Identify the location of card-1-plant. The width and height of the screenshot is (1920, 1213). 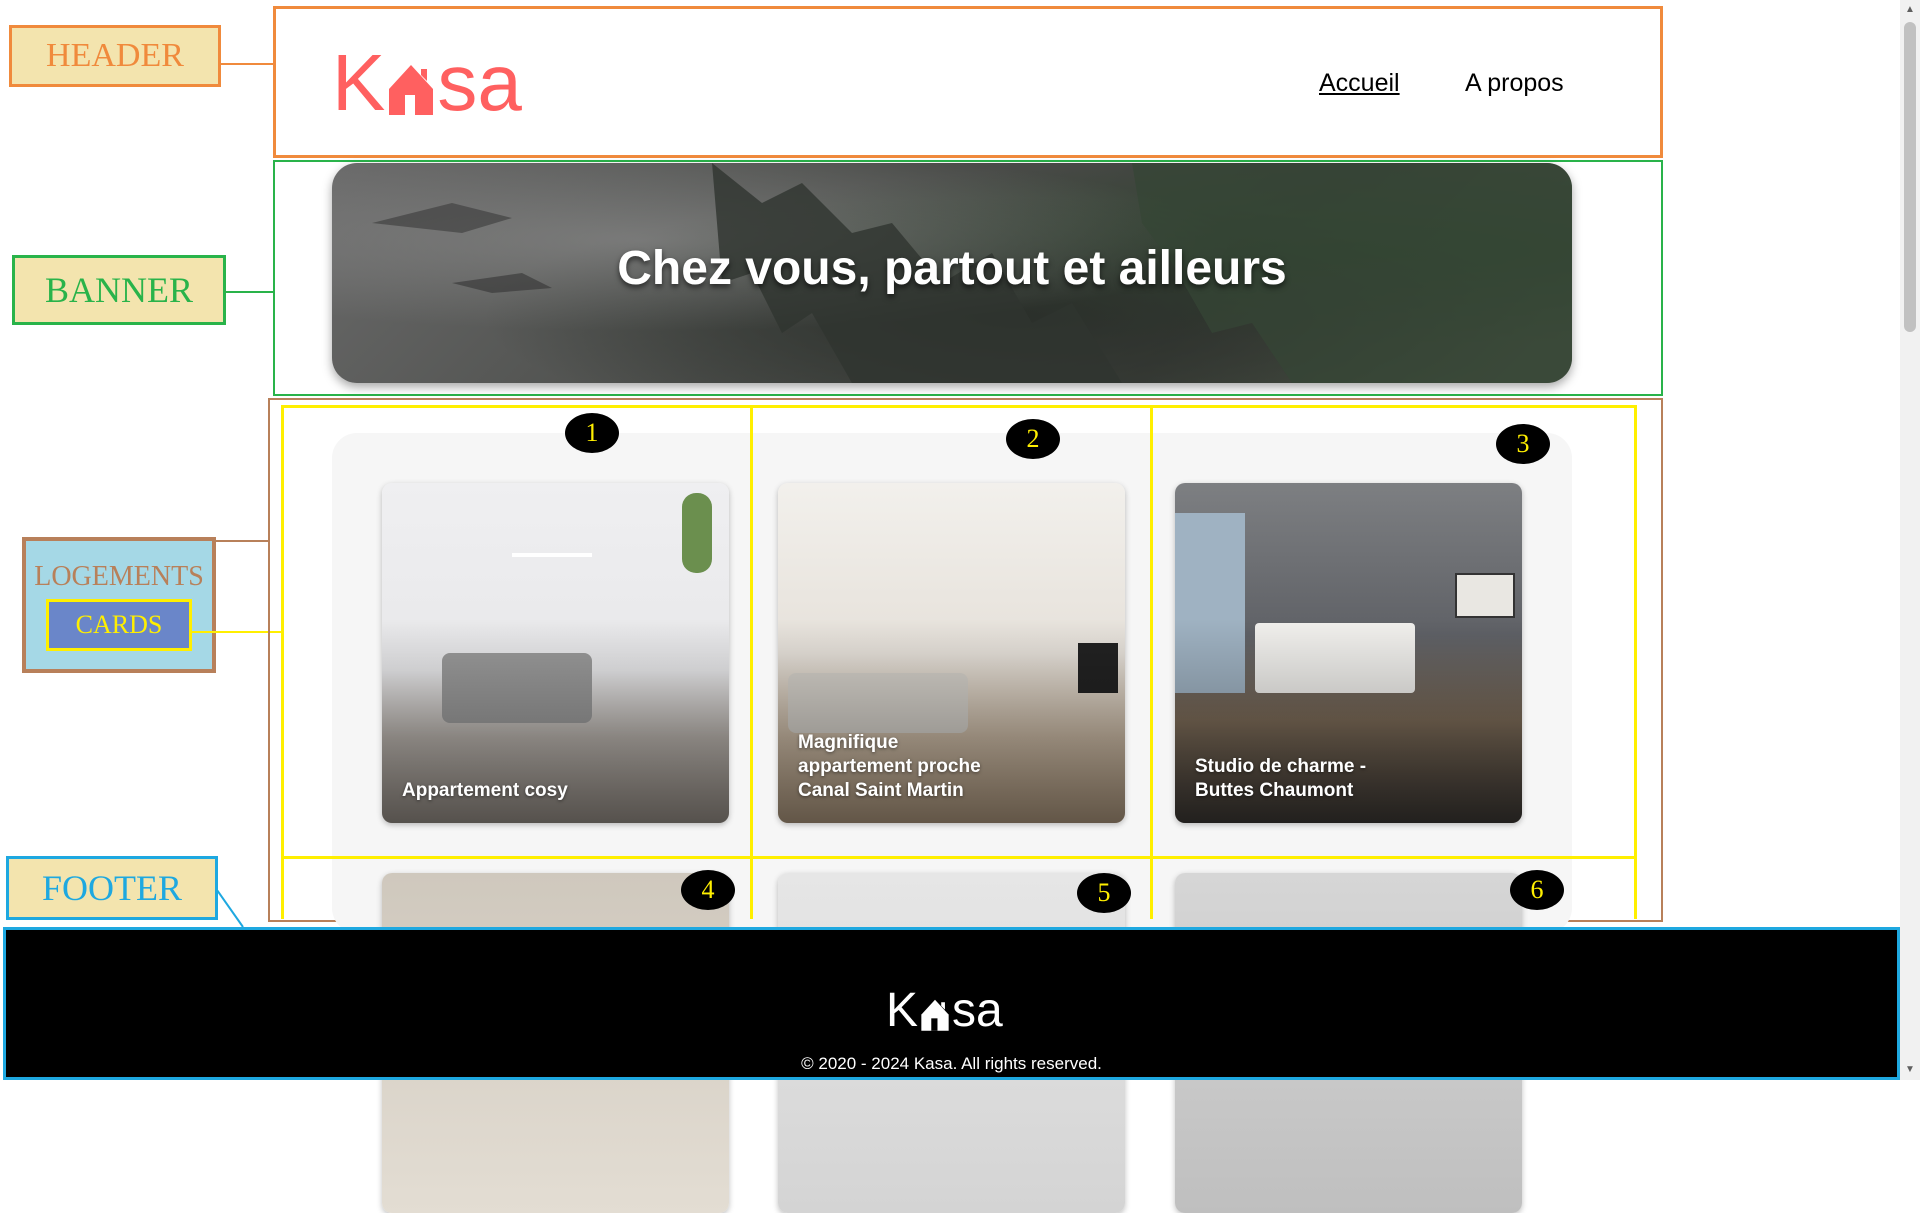
(697, 533).